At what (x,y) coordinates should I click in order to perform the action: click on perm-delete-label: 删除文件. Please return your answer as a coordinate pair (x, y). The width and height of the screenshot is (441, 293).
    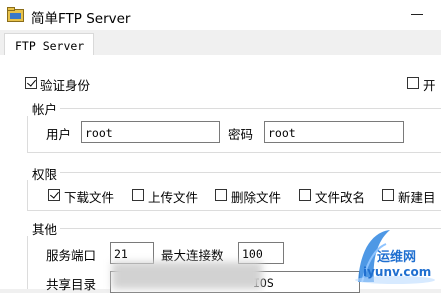
    Looking at the image, I should click on (256, 197).